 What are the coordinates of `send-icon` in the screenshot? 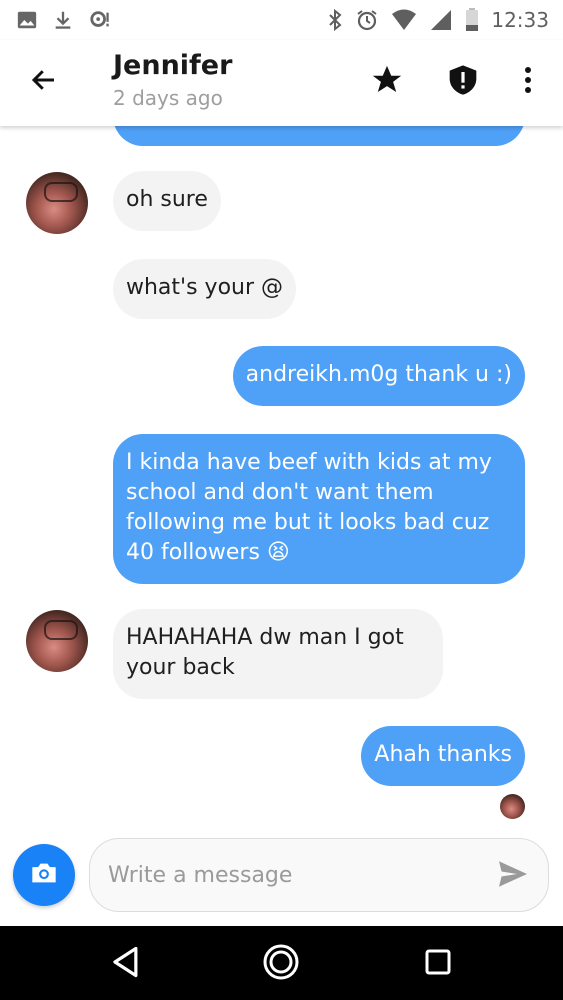 It's located at (513, 876).